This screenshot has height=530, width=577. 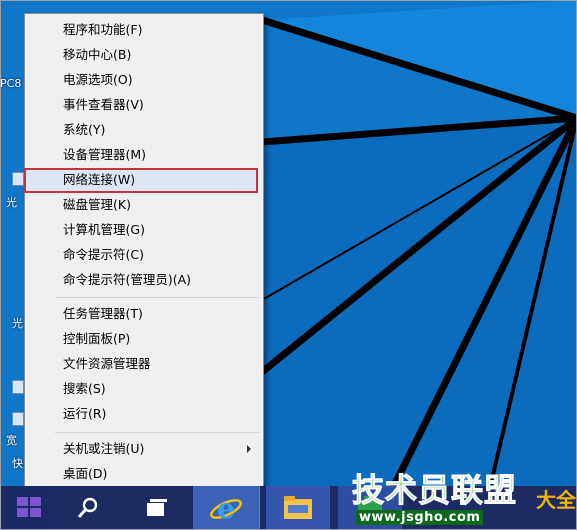 I want to click on menu-item-label: 控制面板(P), so click(x=97, y=338).